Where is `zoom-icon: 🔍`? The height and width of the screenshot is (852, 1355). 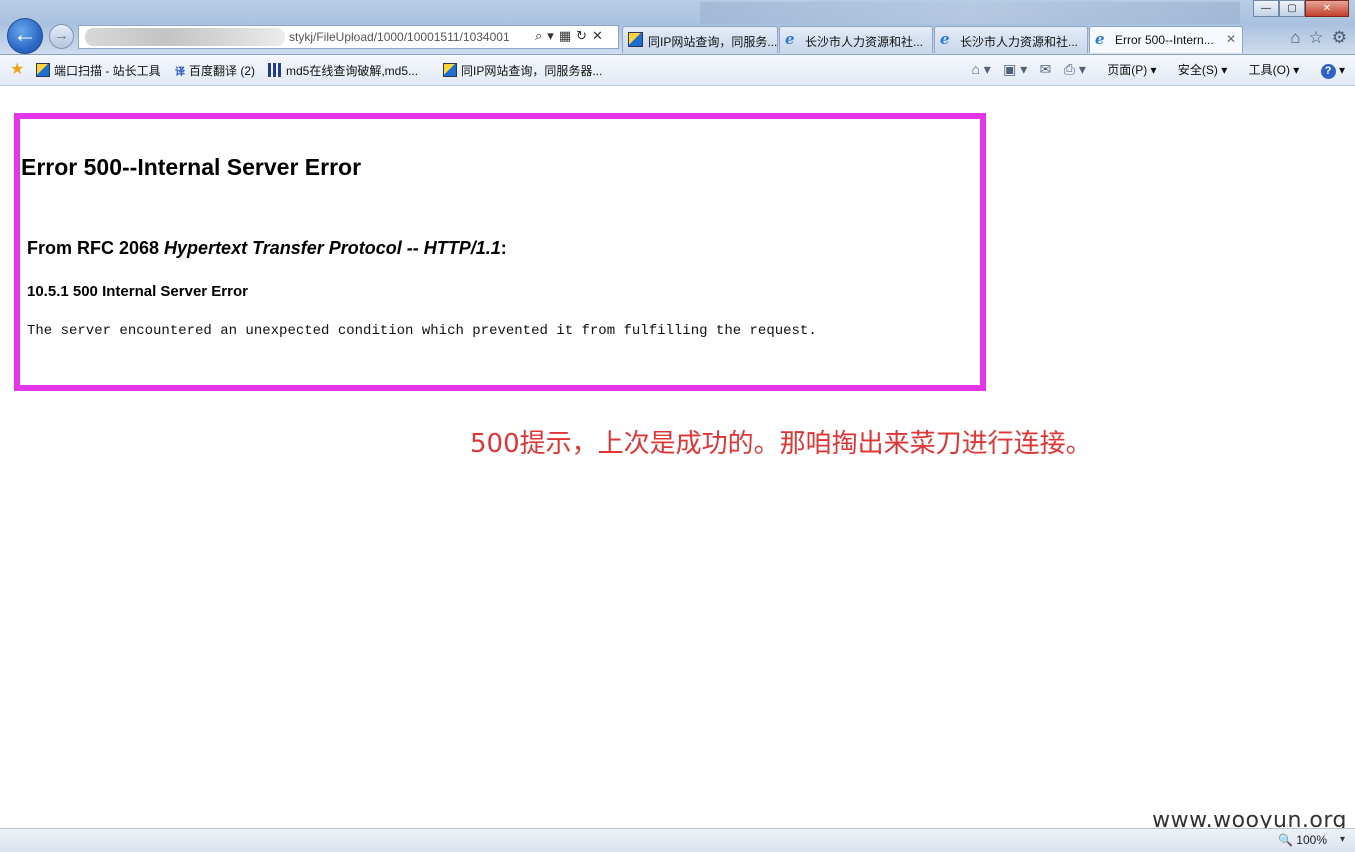
zoom-icon: 🔍 is located at coordinates (1286, 840).